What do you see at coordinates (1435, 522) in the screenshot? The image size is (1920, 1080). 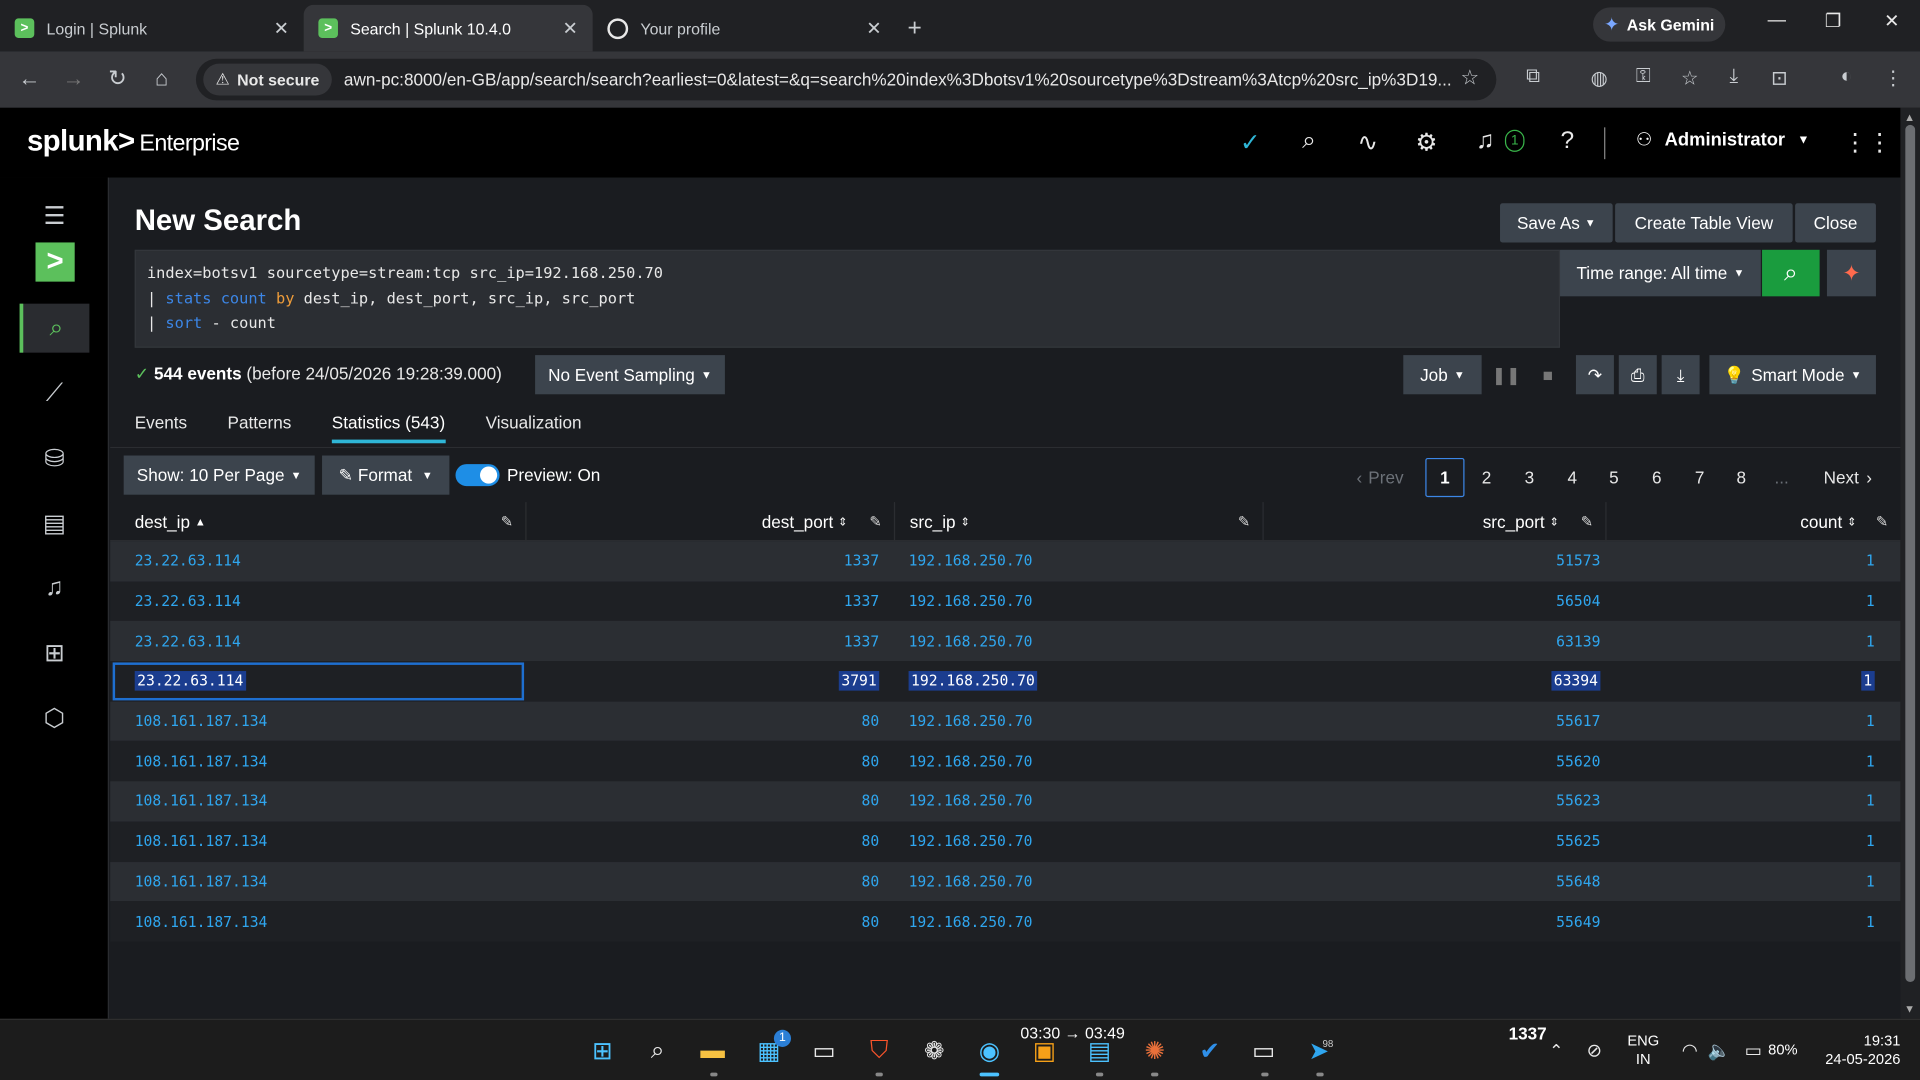 I see `column-header-src-port: src_port ⇕ ✎` at bounding box center [1435, 522].